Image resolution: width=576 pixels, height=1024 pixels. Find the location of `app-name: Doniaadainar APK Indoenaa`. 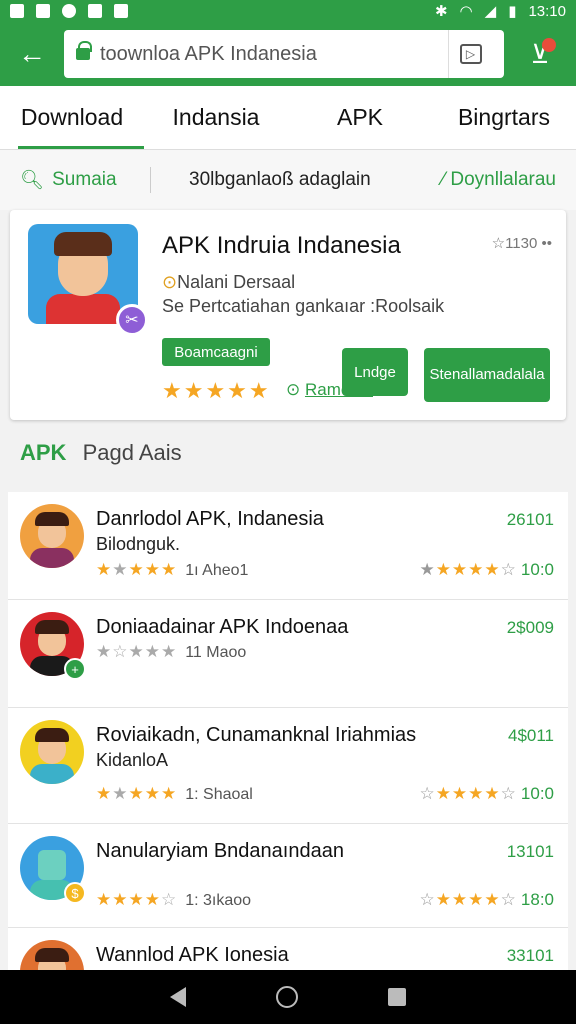

app-name: Doniaadainar APK Indoenaa is located at coordinates (222, 627).